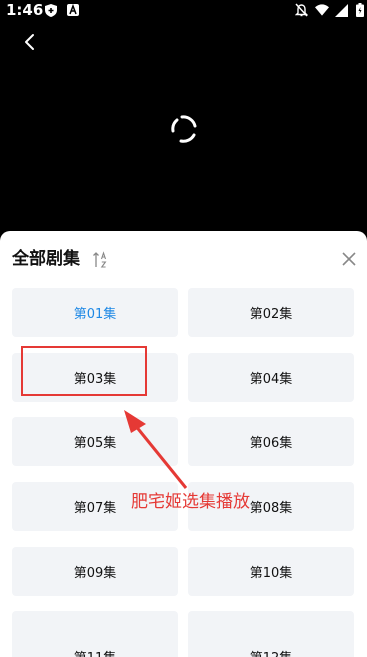  Describe the element at coordinates (183, 11) in the screenshot. I see `status-bar: 1:46` at that location.